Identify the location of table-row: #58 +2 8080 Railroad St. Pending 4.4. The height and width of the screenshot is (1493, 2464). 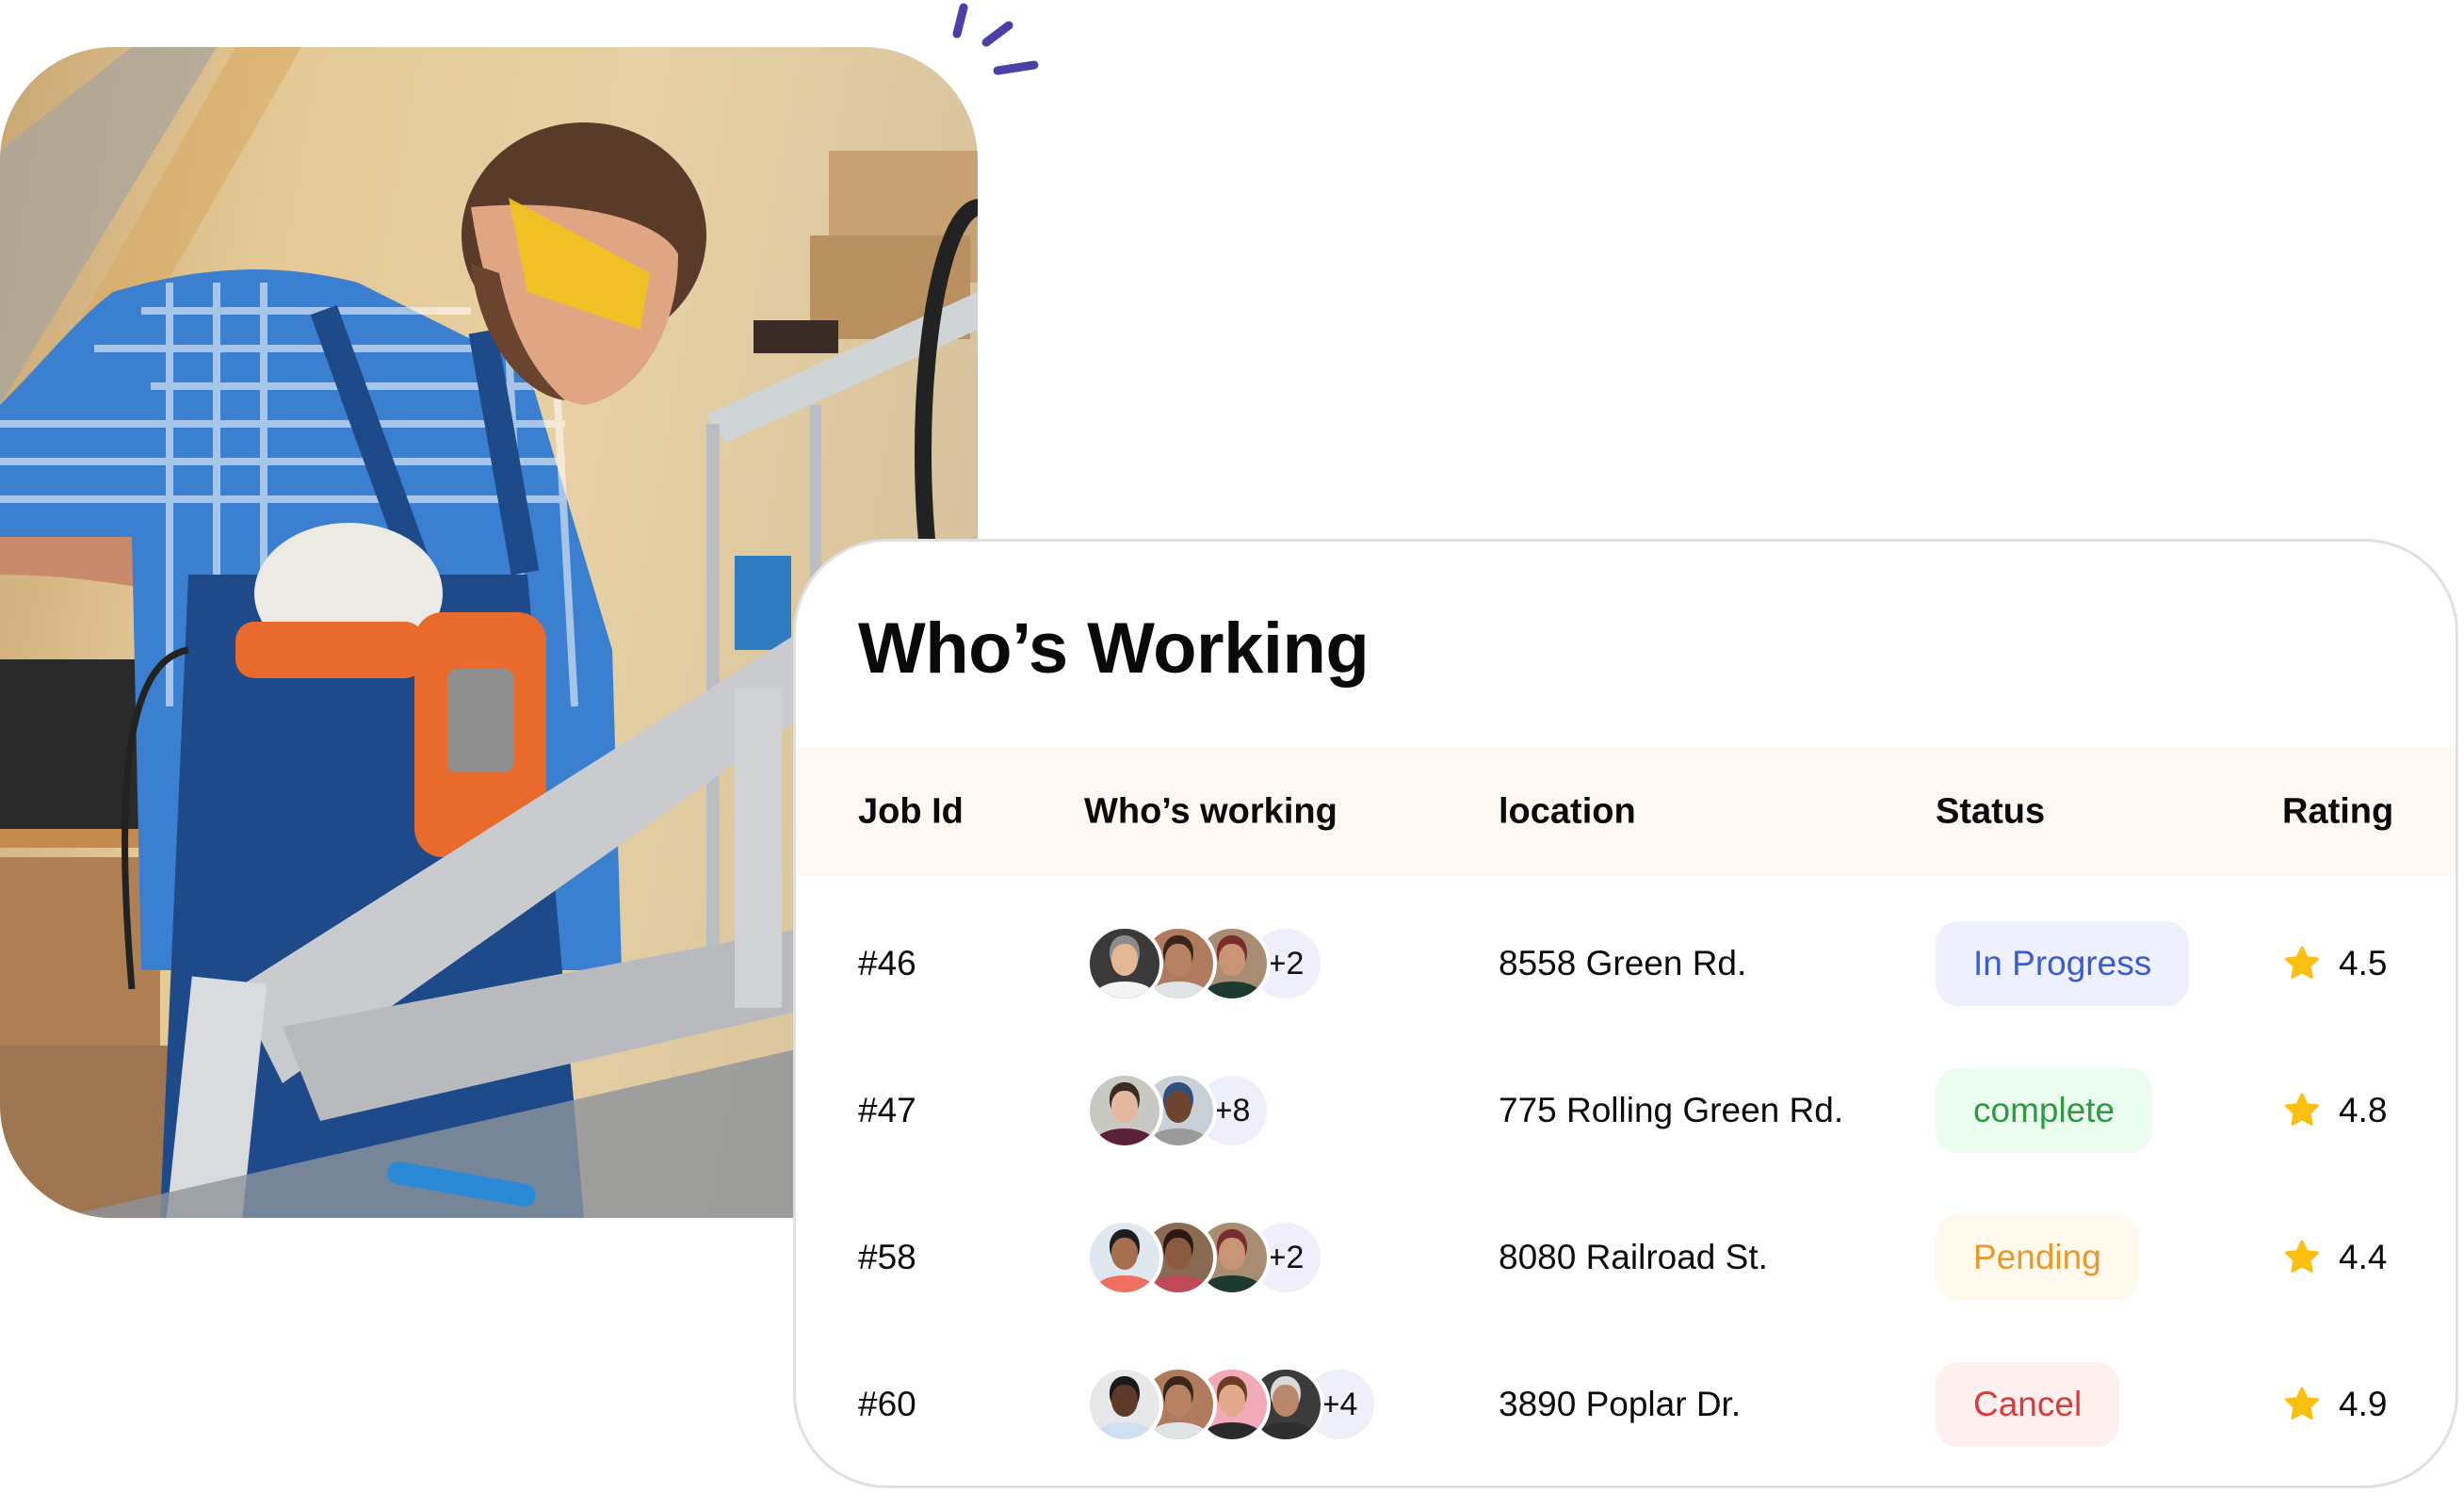
(1626, 1257).